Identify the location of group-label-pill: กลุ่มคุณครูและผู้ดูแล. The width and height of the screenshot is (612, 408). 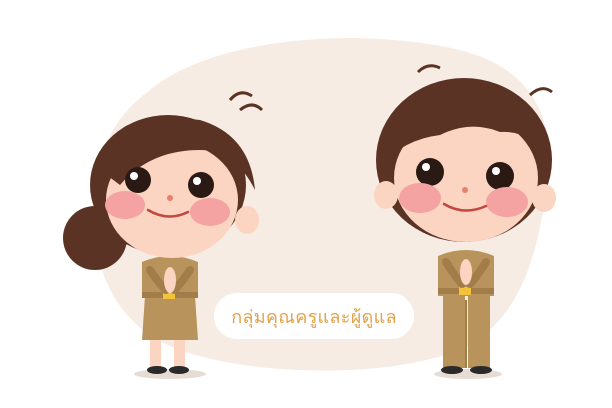
(314, 316).